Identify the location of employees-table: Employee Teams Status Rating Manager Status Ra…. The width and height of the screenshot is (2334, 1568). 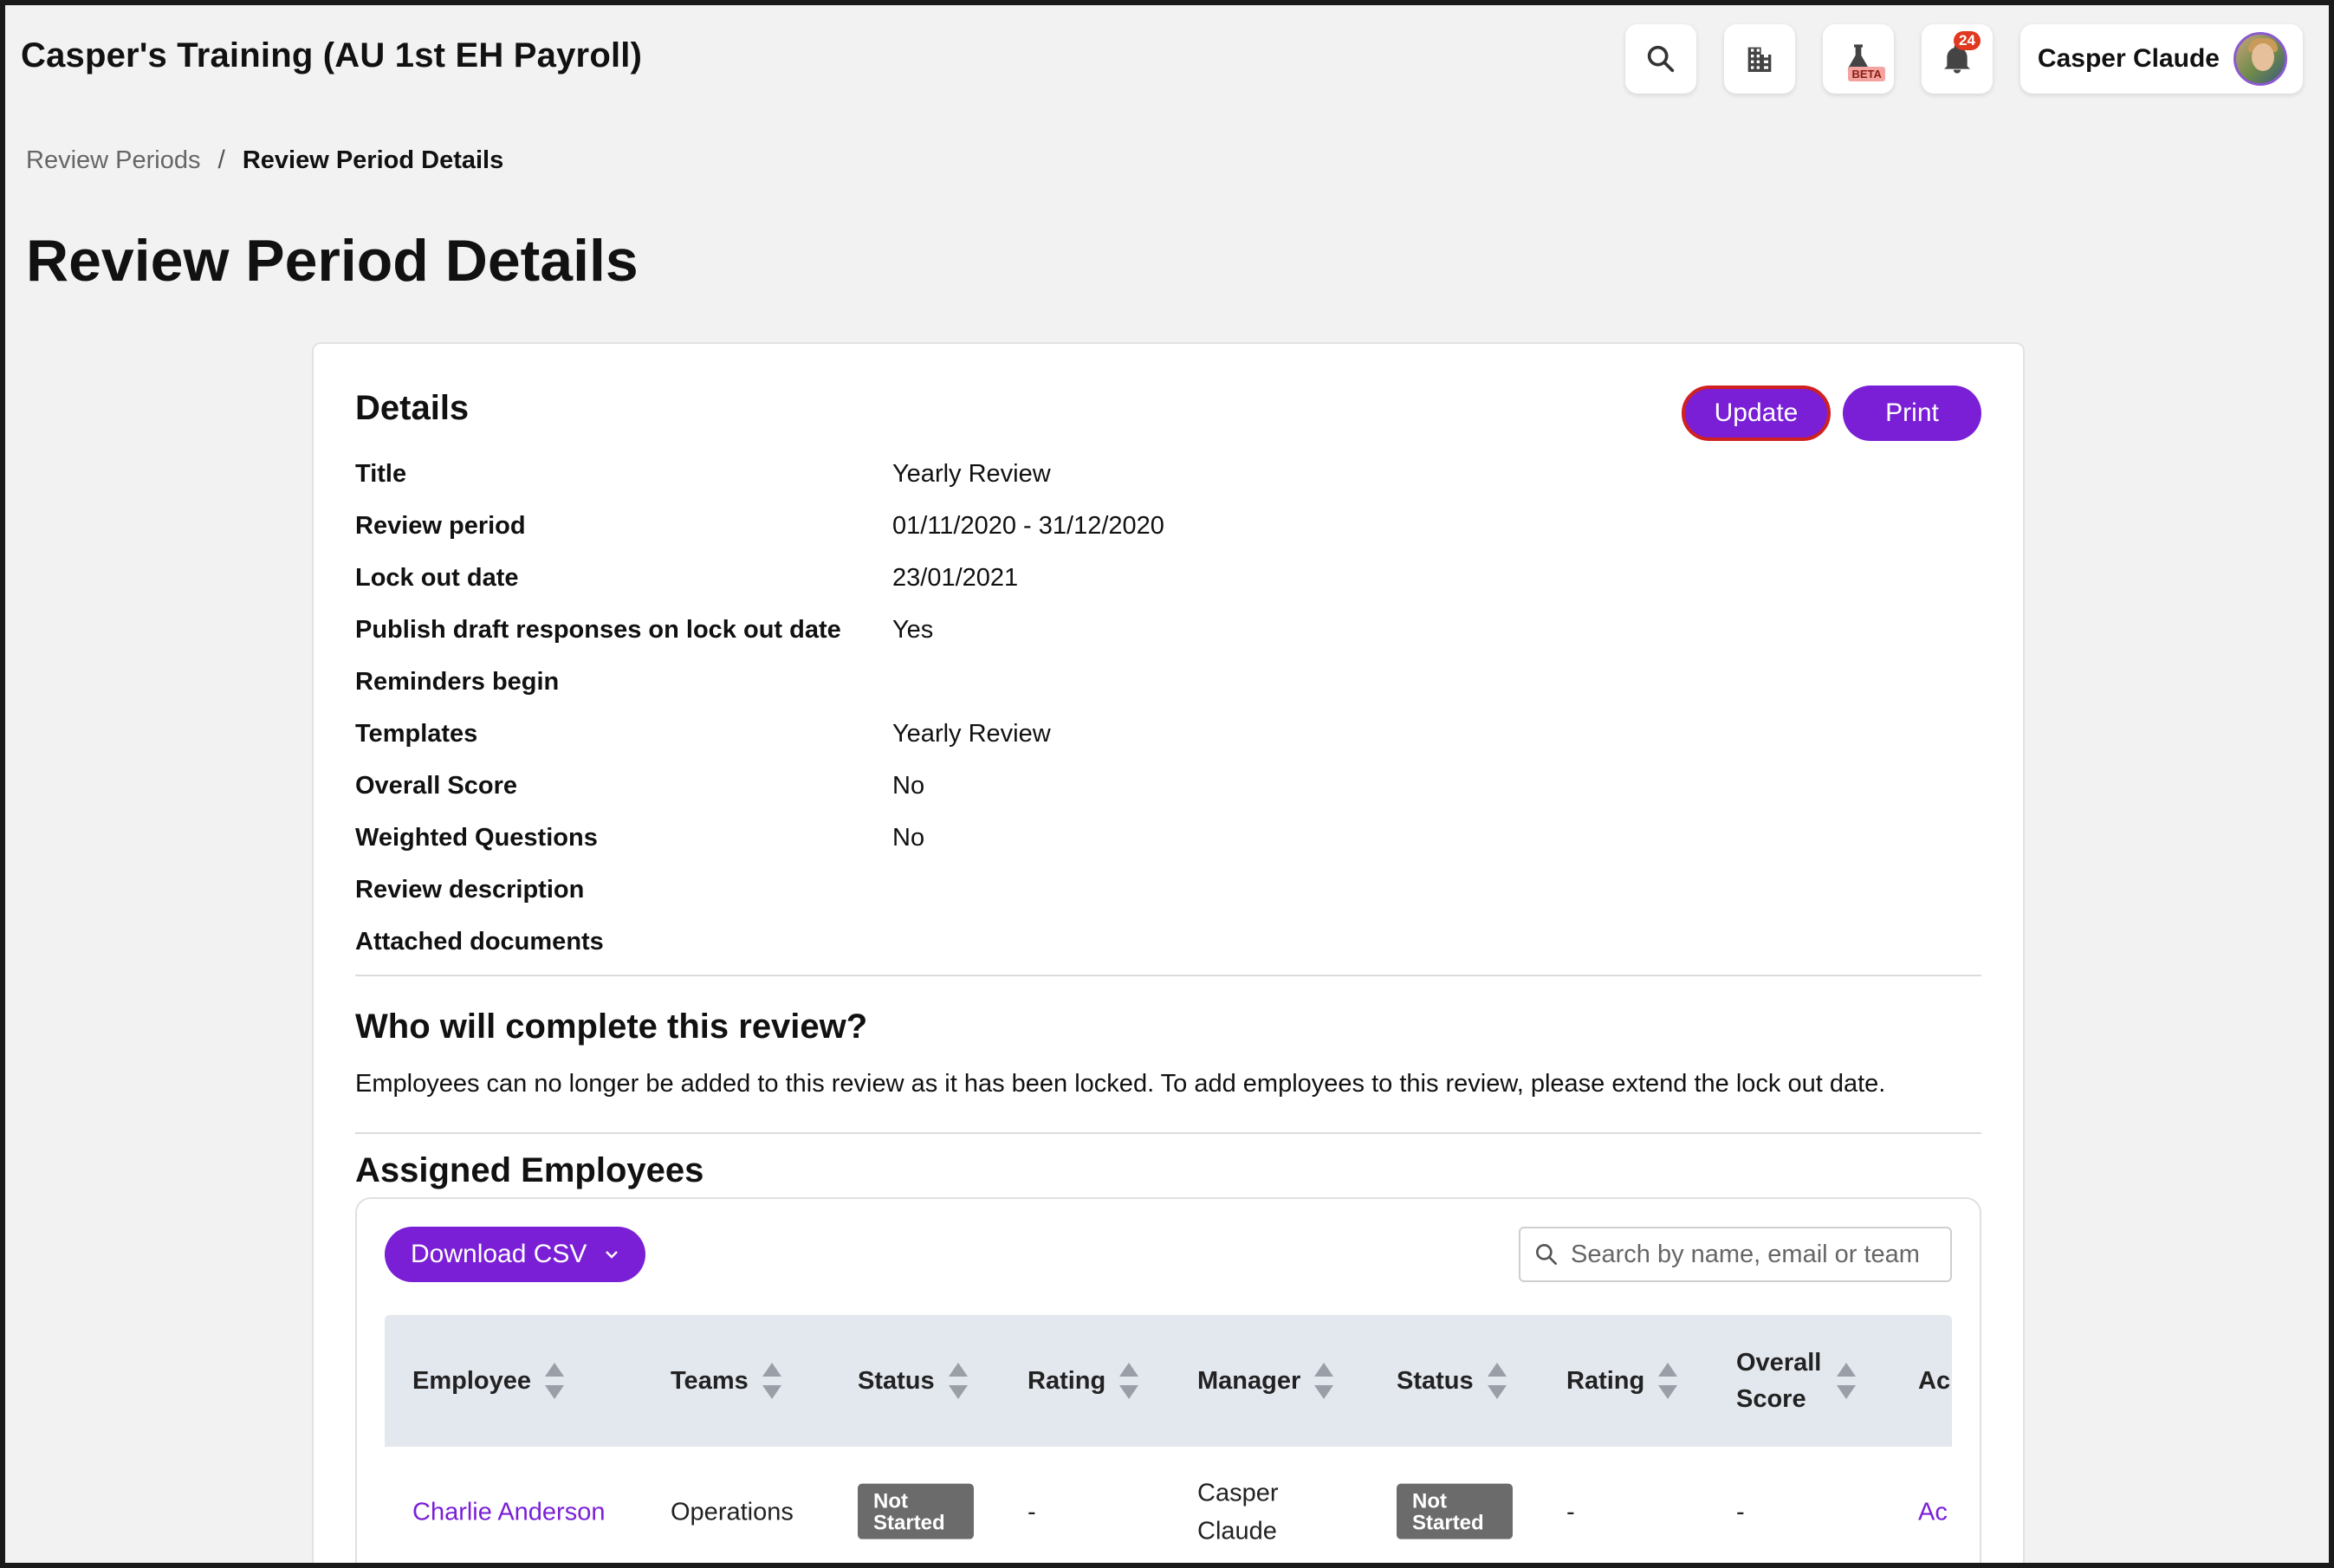
(1168, 1441).